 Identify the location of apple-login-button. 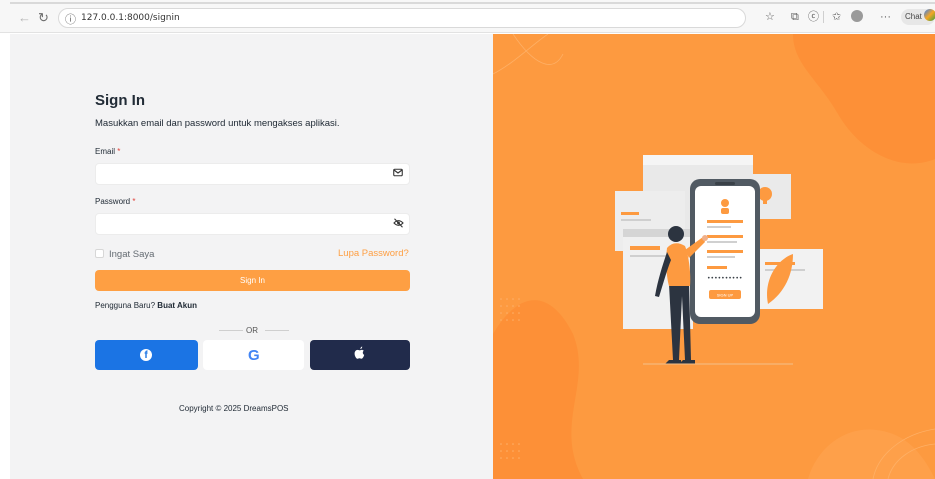
(360, 355).